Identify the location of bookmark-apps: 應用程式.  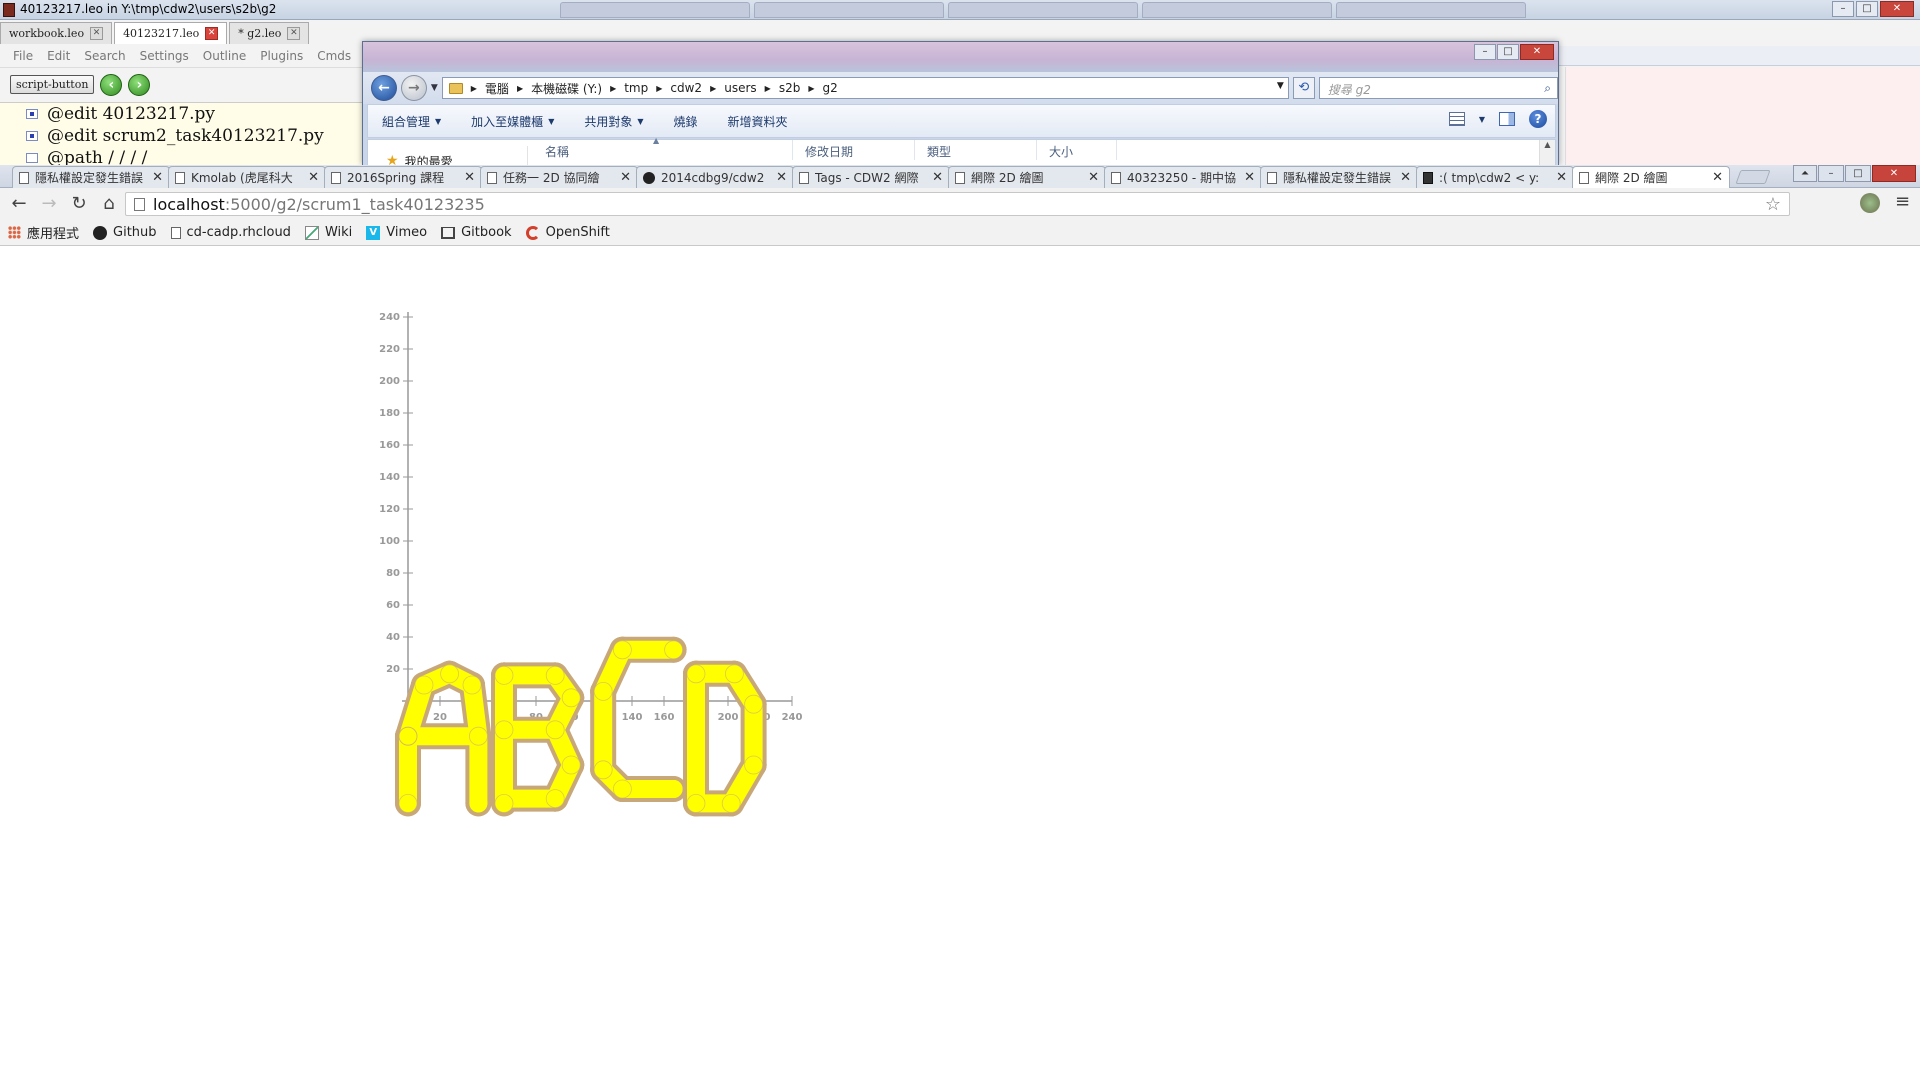
(43, 232).